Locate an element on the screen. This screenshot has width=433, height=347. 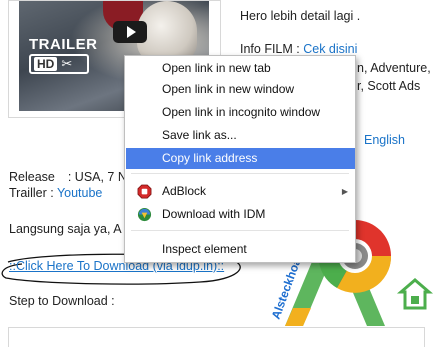
menu-item-label: Download with IDM is located at coordinates (214, 214).